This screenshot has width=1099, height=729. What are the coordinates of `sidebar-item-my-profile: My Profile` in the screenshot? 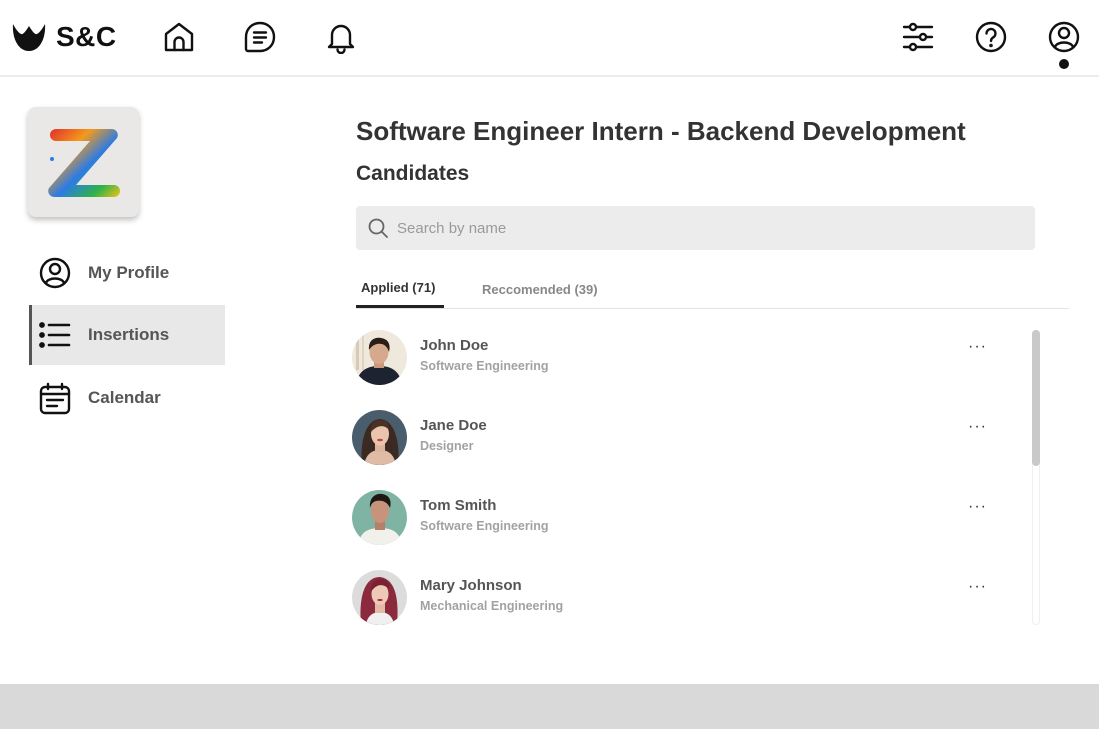 It's located at (127, 273).